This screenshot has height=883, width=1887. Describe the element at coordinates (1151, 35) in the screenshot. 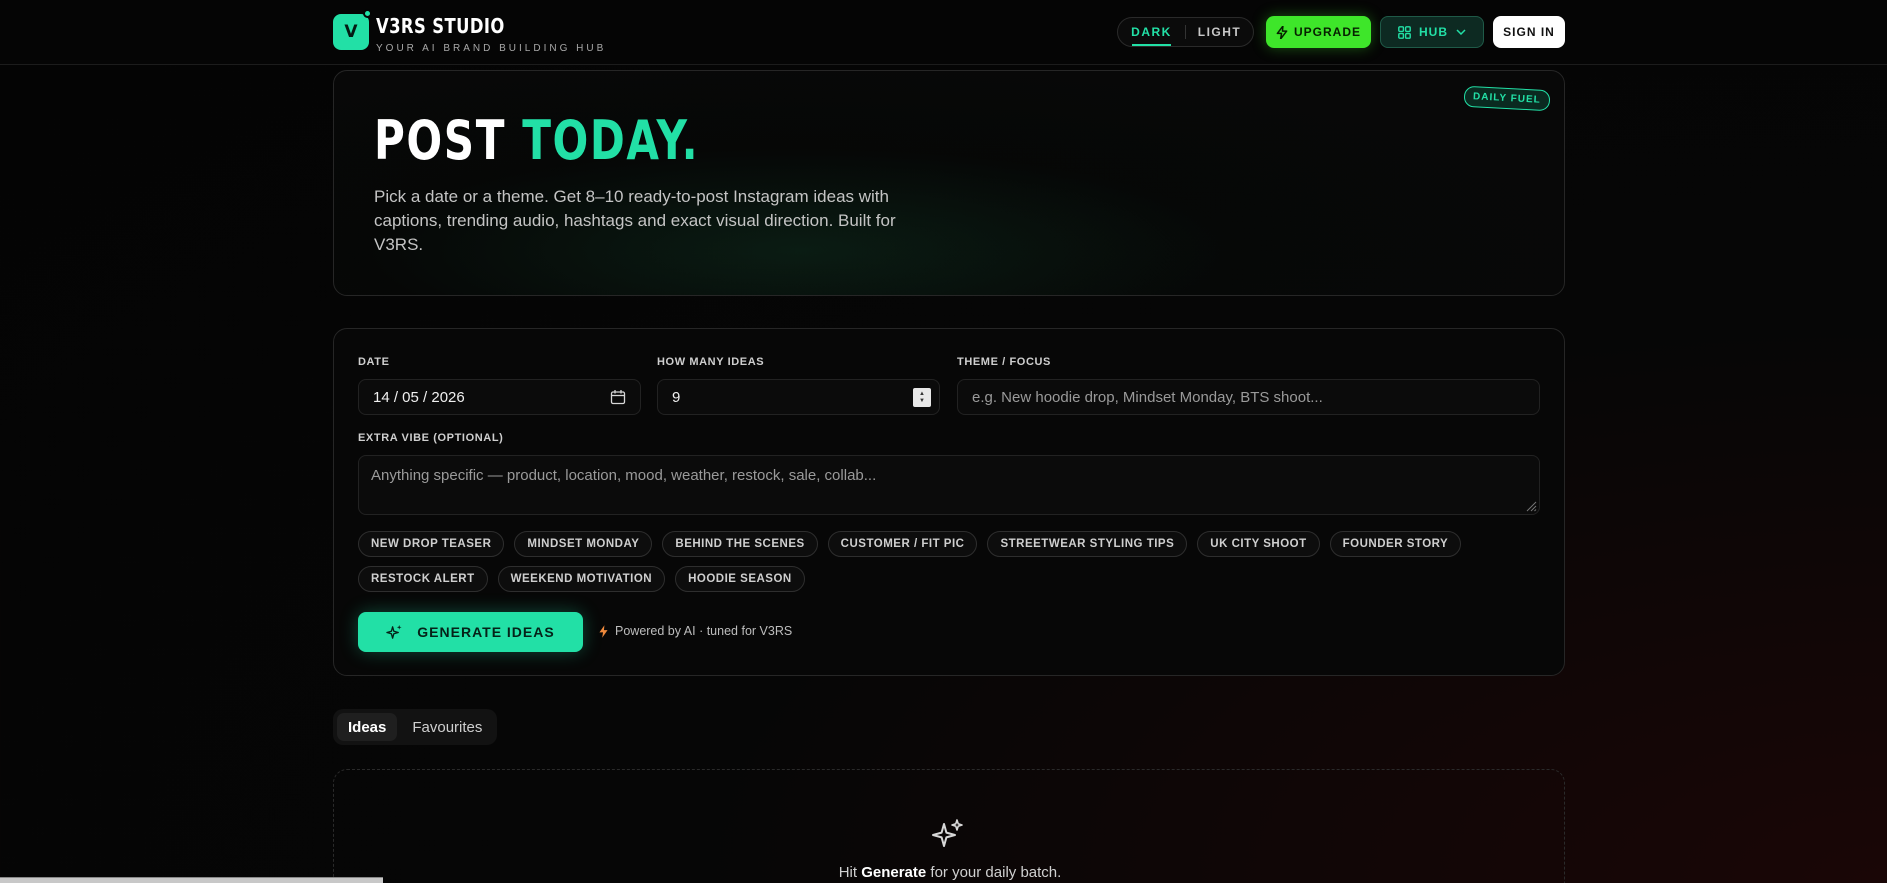

I see `theme-dark-option: DARK` at that location.